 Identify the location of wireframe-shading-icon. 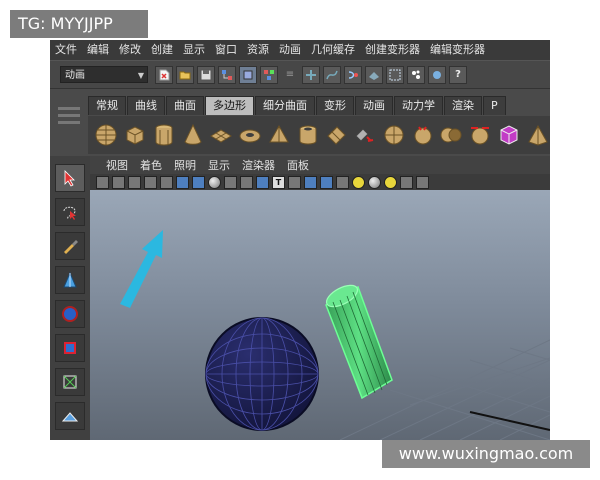
(214, 182).